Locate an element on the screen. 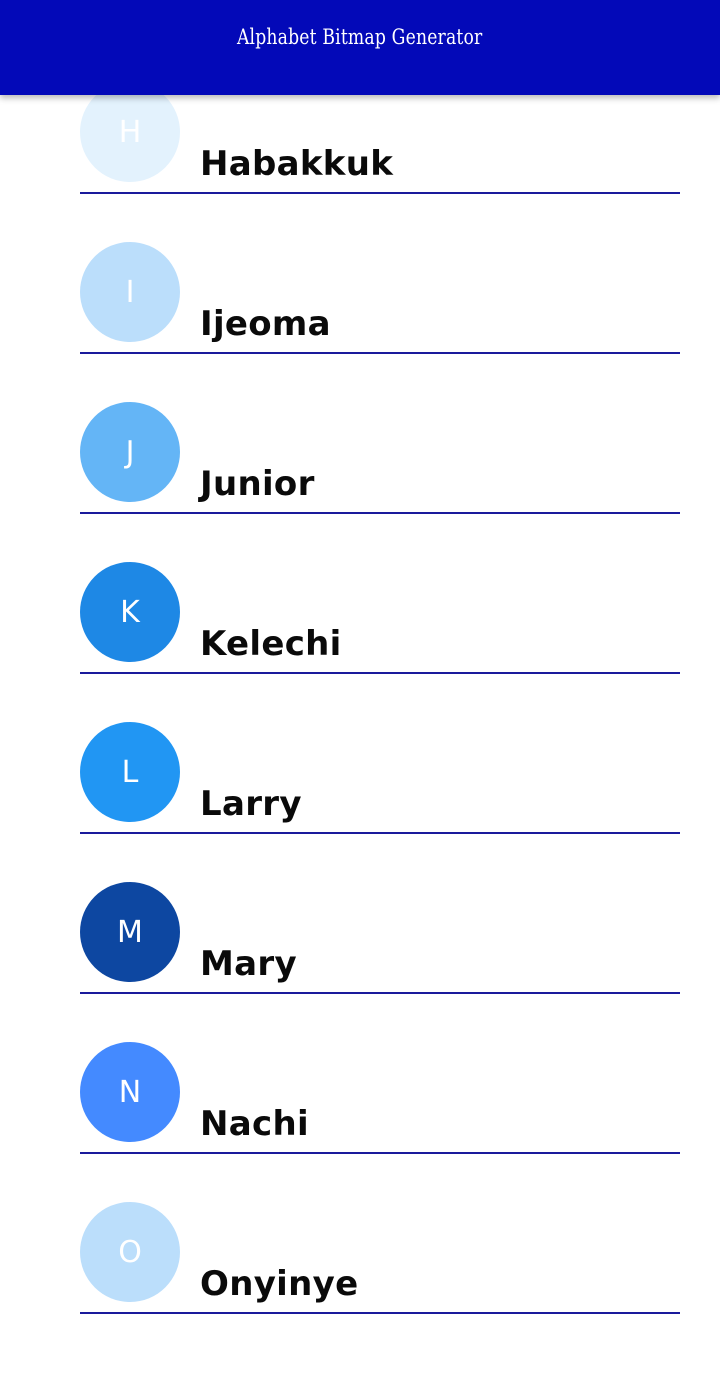 This screenshot has width=720, height=1375. avatar: M is located at coordinates (130, 932).